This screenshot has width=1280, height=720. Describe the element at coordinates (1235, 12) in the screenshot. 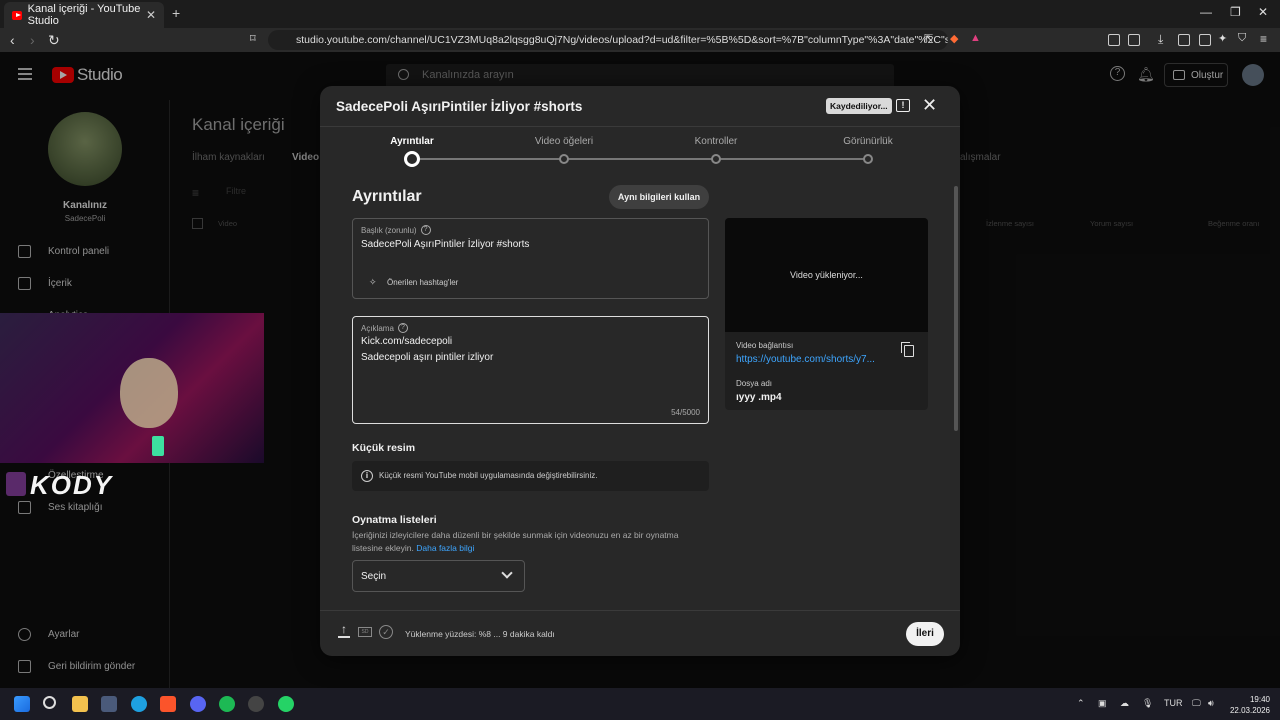

I see `restore-icon: ❐` at that location.